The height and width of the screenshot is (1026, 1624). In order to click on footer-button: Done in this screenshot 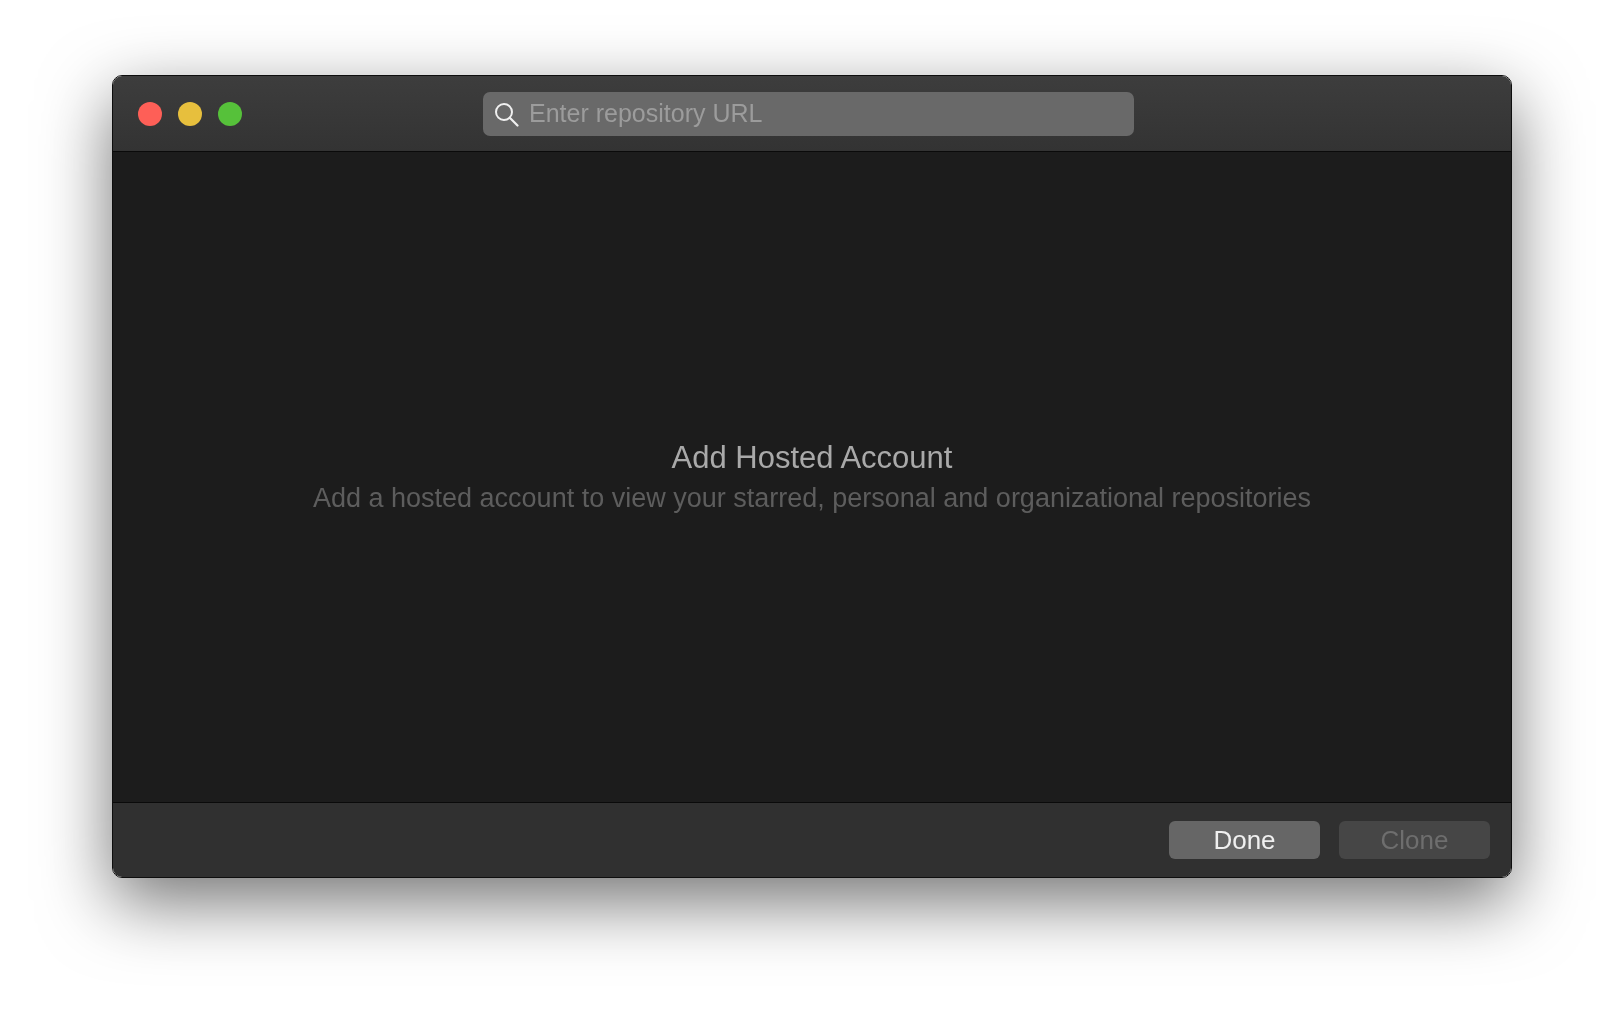, I will do `click(1244, 840)`.